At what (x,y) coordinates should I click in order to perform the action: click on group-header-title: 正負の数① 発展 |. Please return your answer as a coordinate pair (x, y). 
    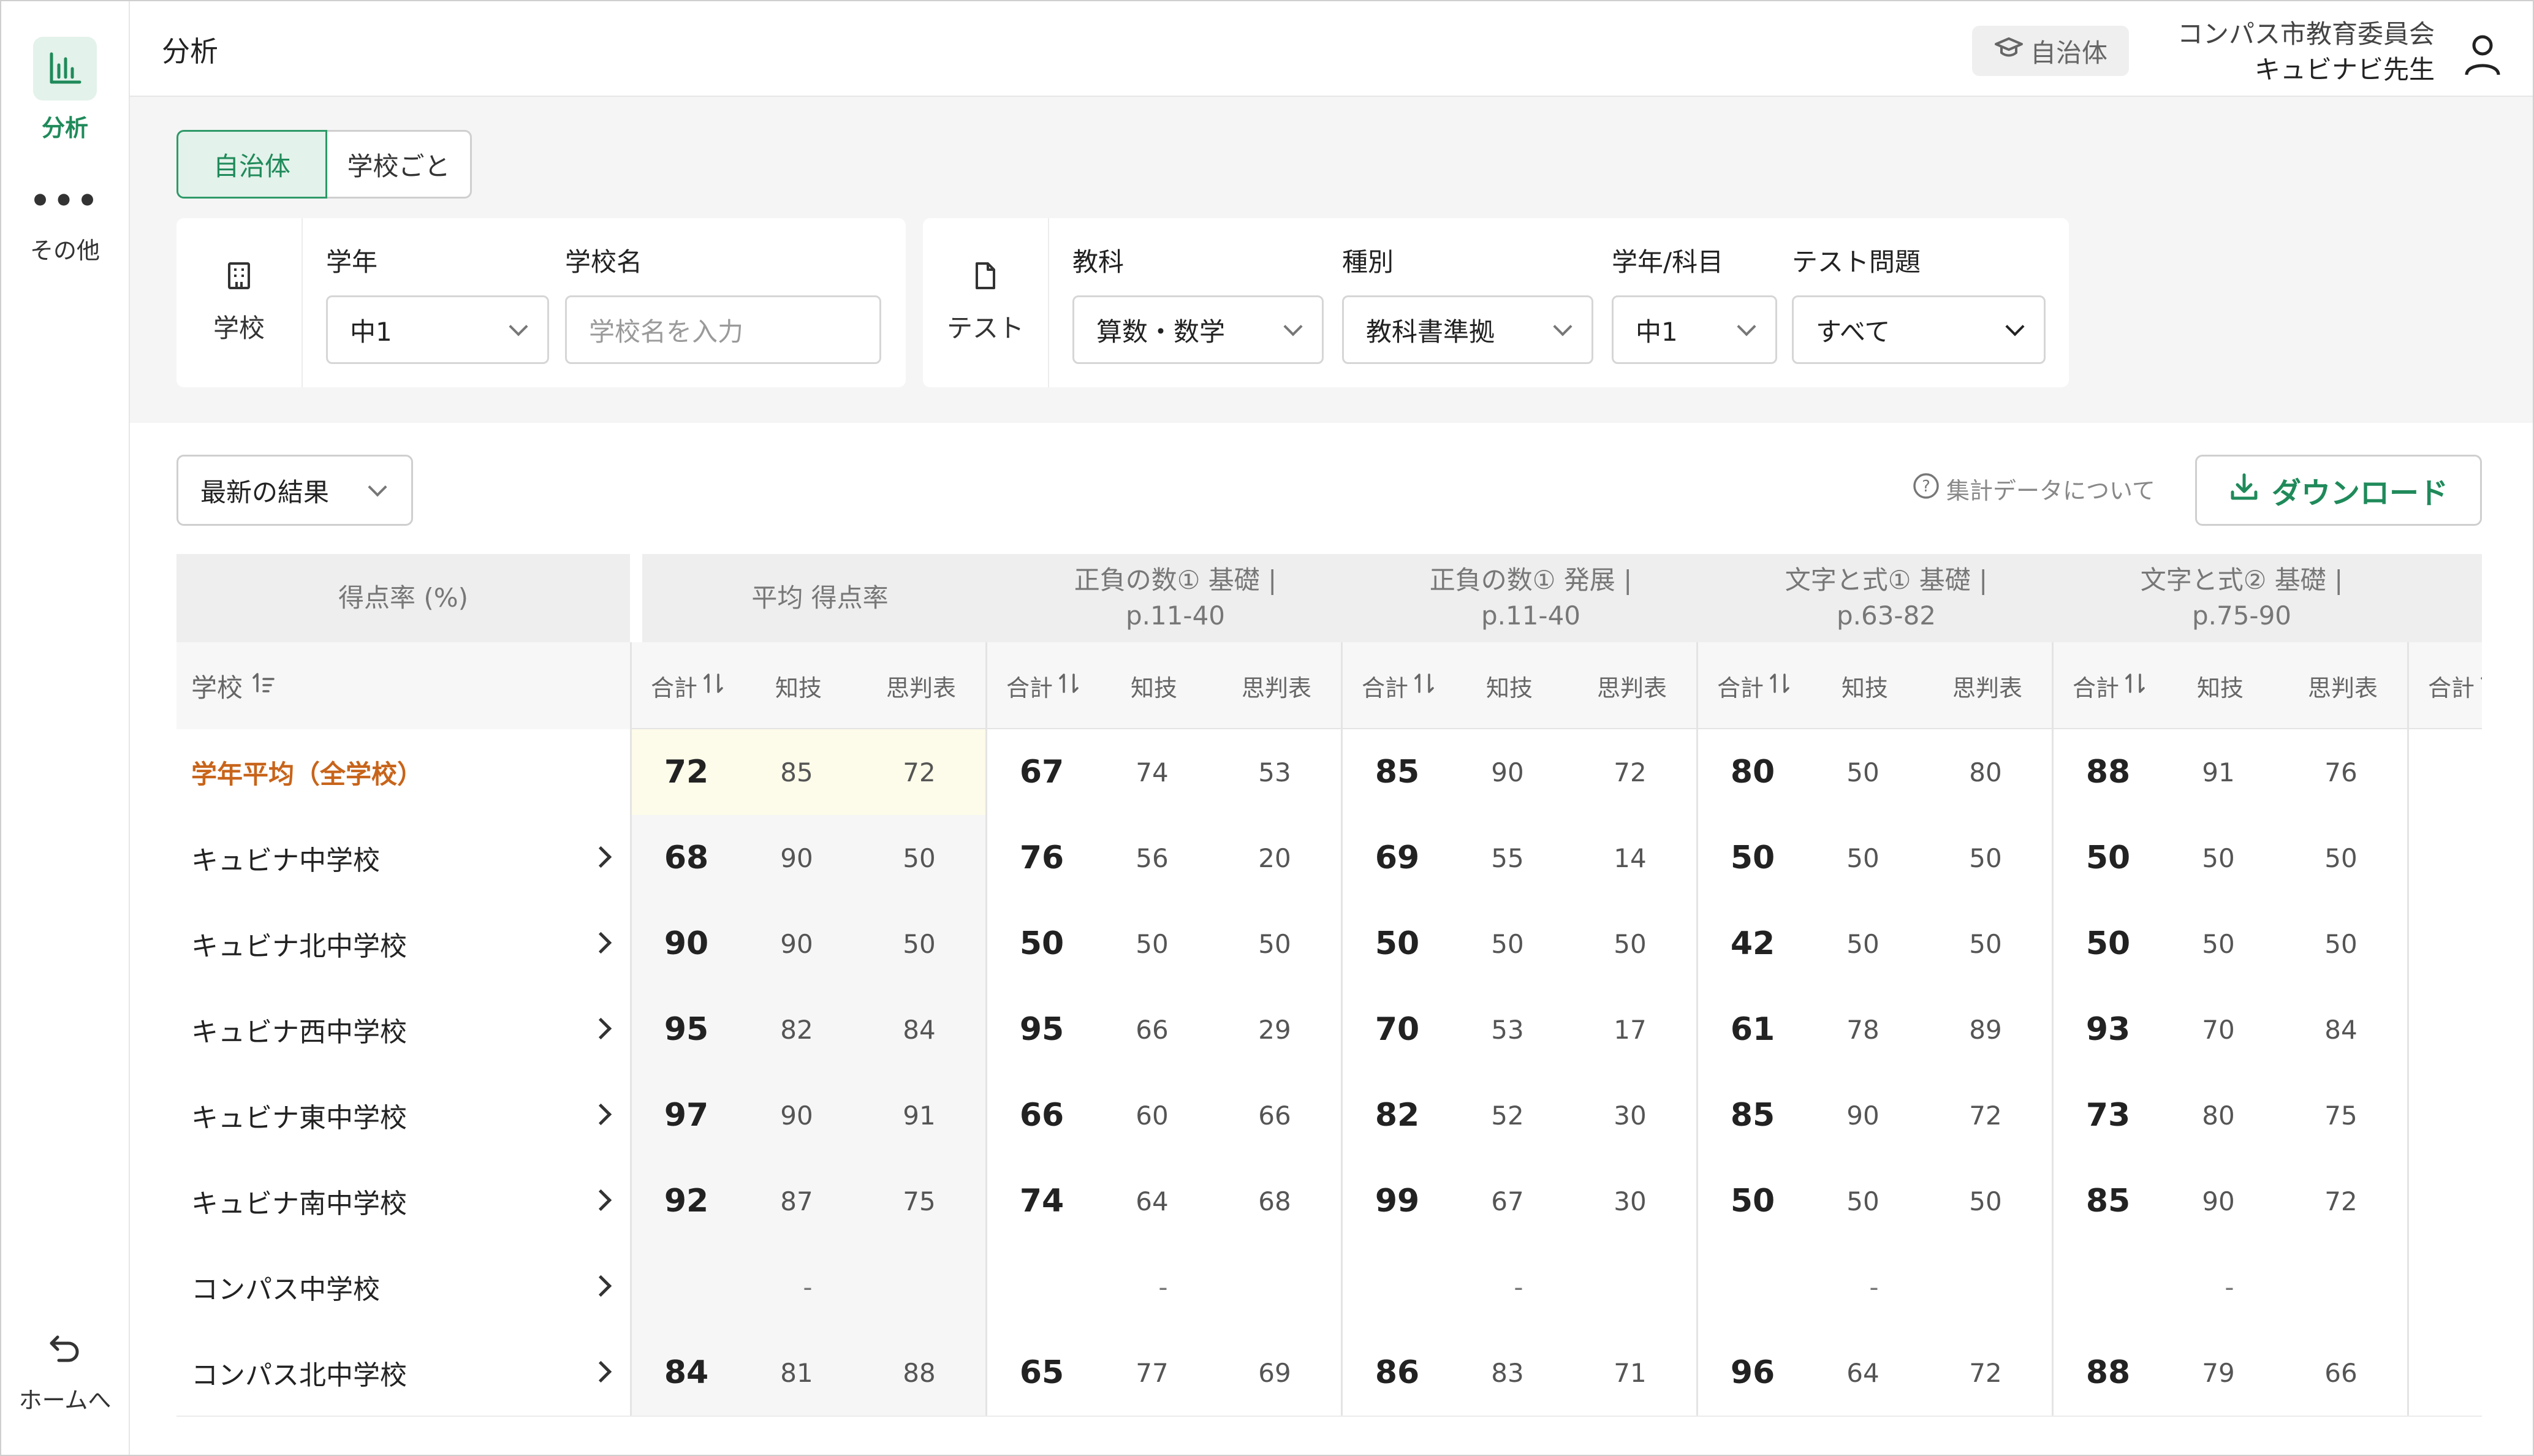
    Looking at the image, I should click on (1531, 580).